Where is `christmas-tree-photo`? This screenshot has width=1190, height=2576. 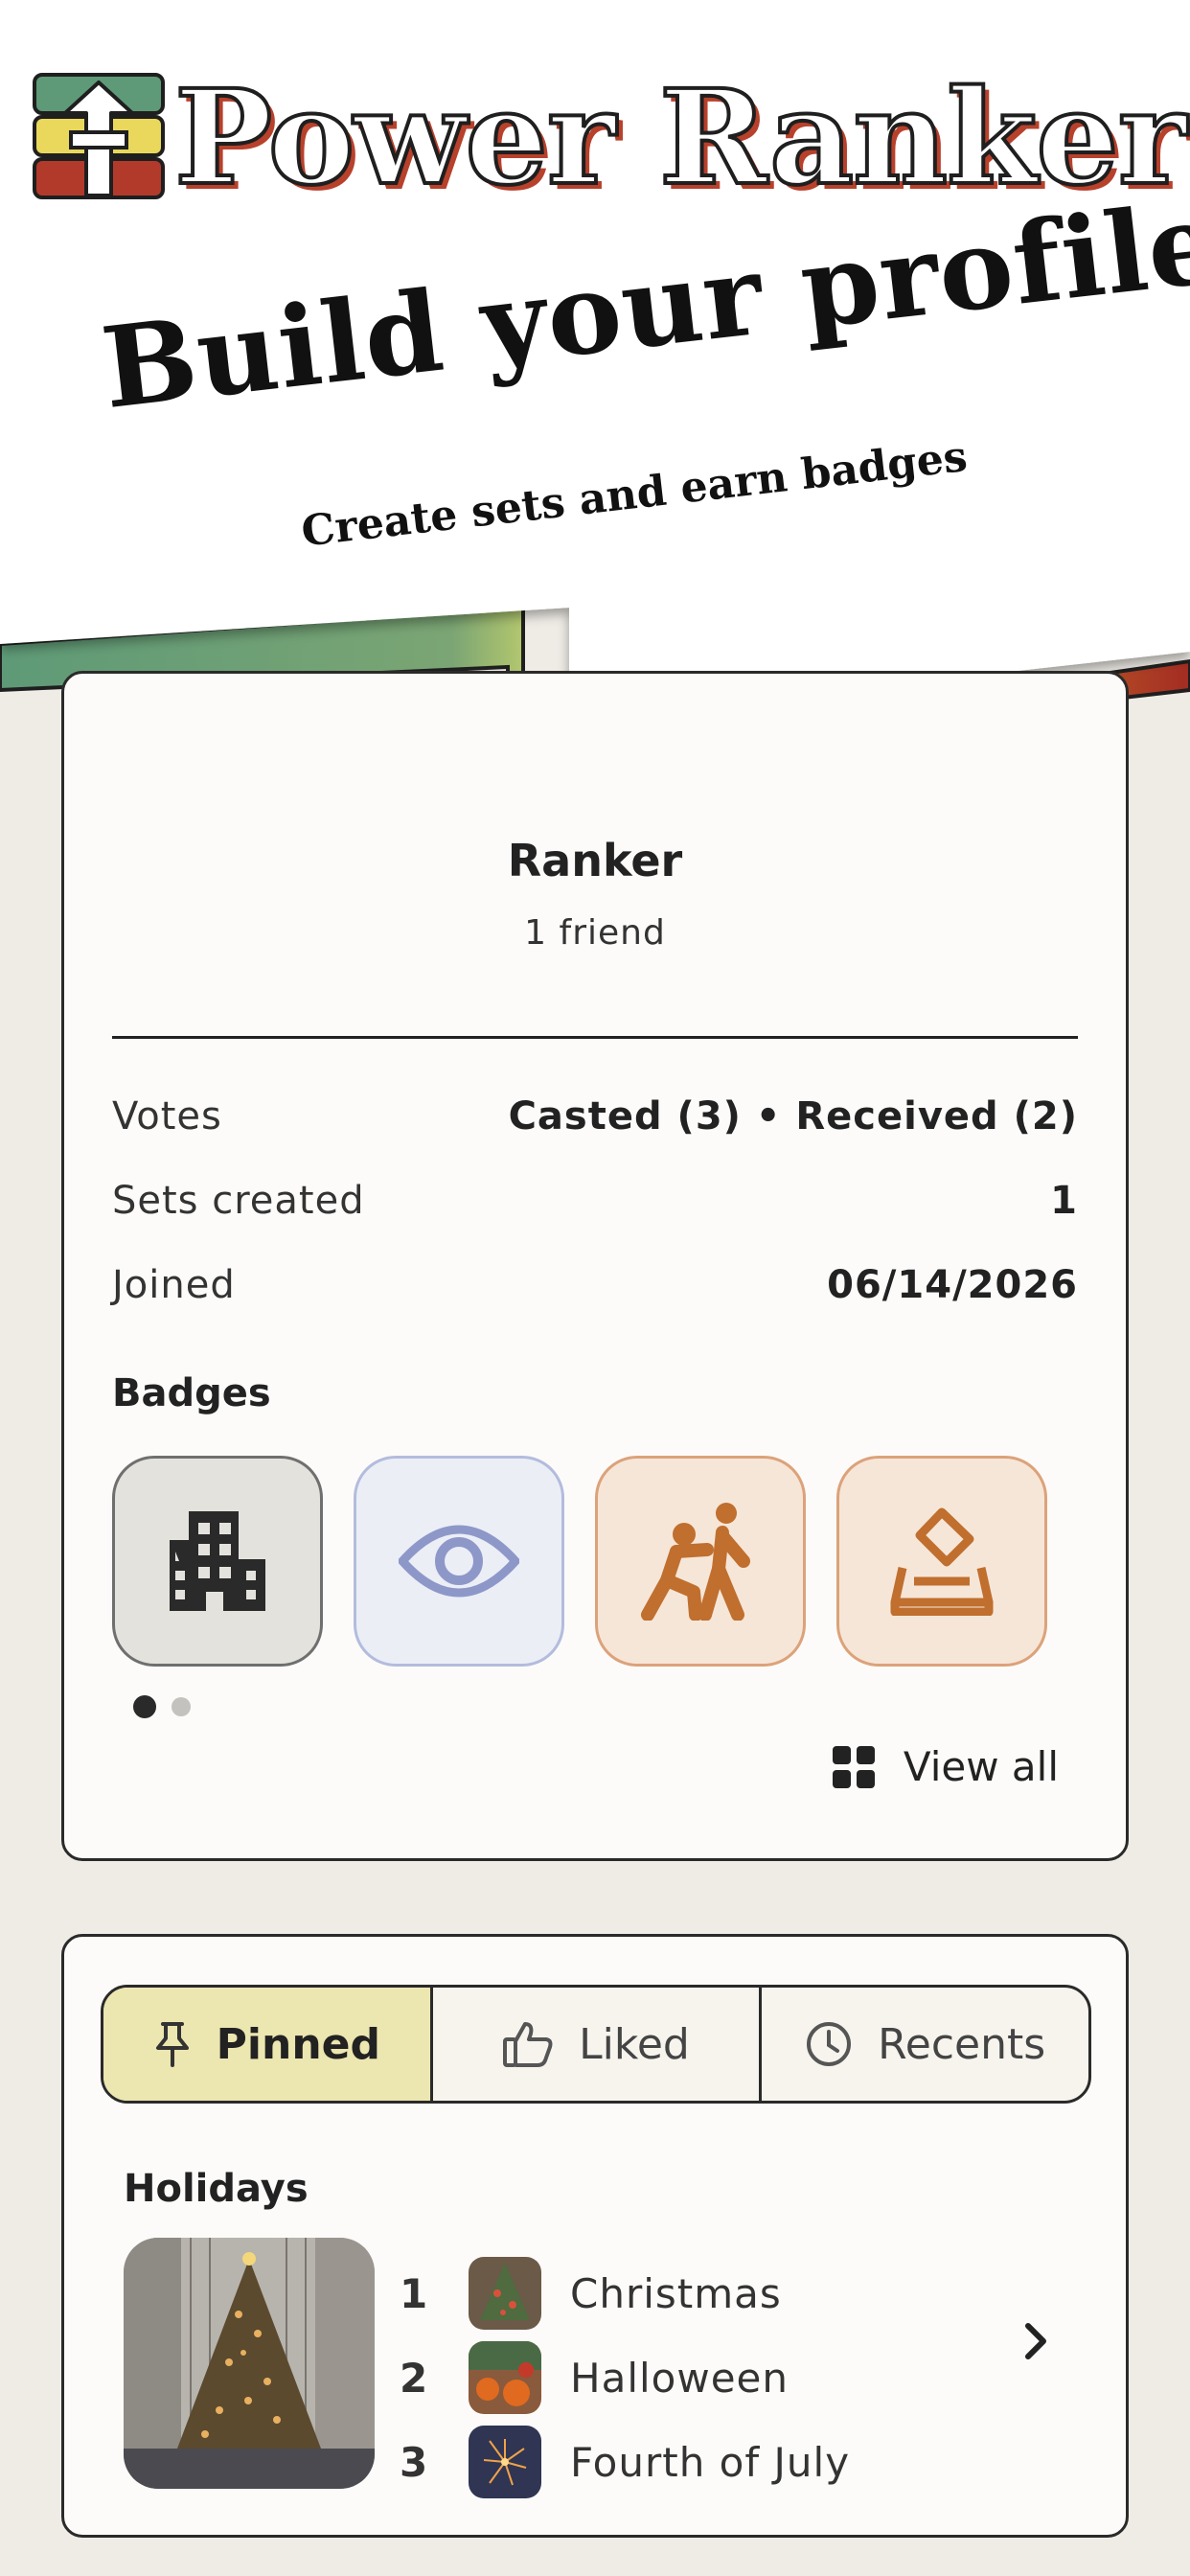
christmas-tree-photo is located at coordinates (250, 2363).